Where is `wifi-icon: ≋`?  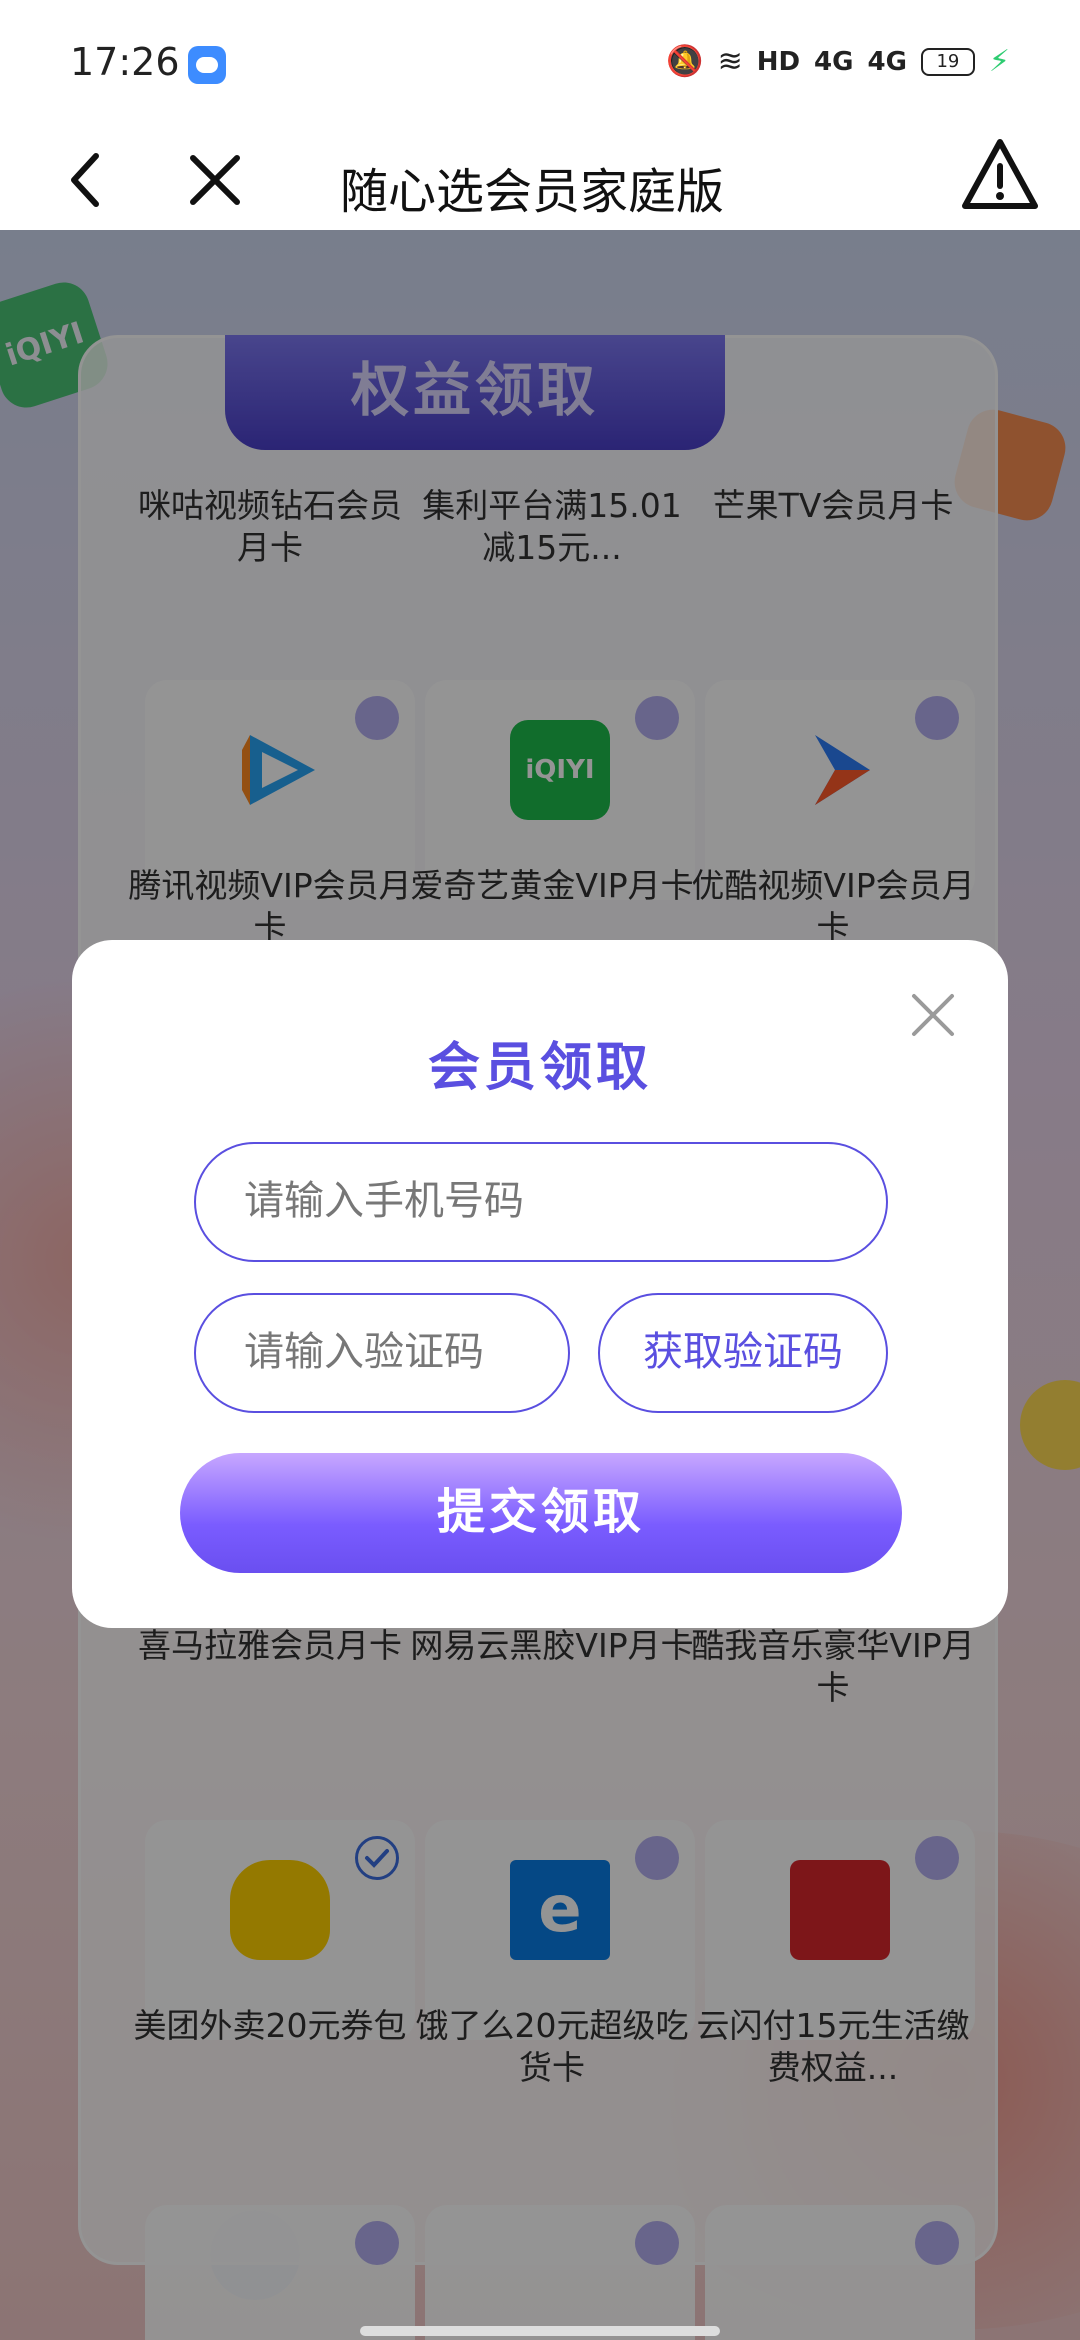 wifi-icon: ≋ is located at coordinates (730, 61).